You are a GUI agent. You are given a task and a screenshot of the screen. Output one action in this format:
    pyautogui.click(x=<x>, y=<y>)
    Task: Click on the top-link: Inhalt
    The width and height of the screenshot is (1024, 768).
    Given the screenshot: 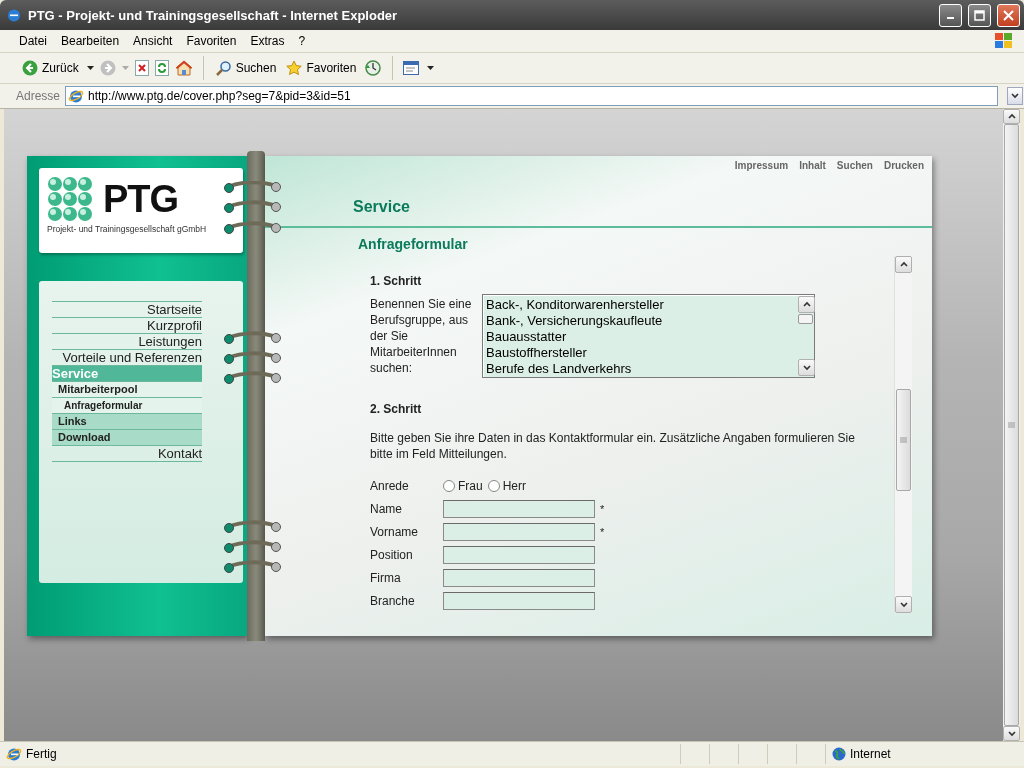 What is the action you would take?
    pyautogui.click(x=812, y=165)
    